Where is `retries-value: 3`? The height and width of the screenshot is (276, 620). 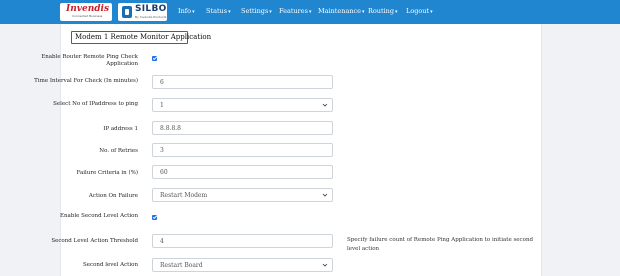 retries-value: 3 is located at coordinates (162, 150).